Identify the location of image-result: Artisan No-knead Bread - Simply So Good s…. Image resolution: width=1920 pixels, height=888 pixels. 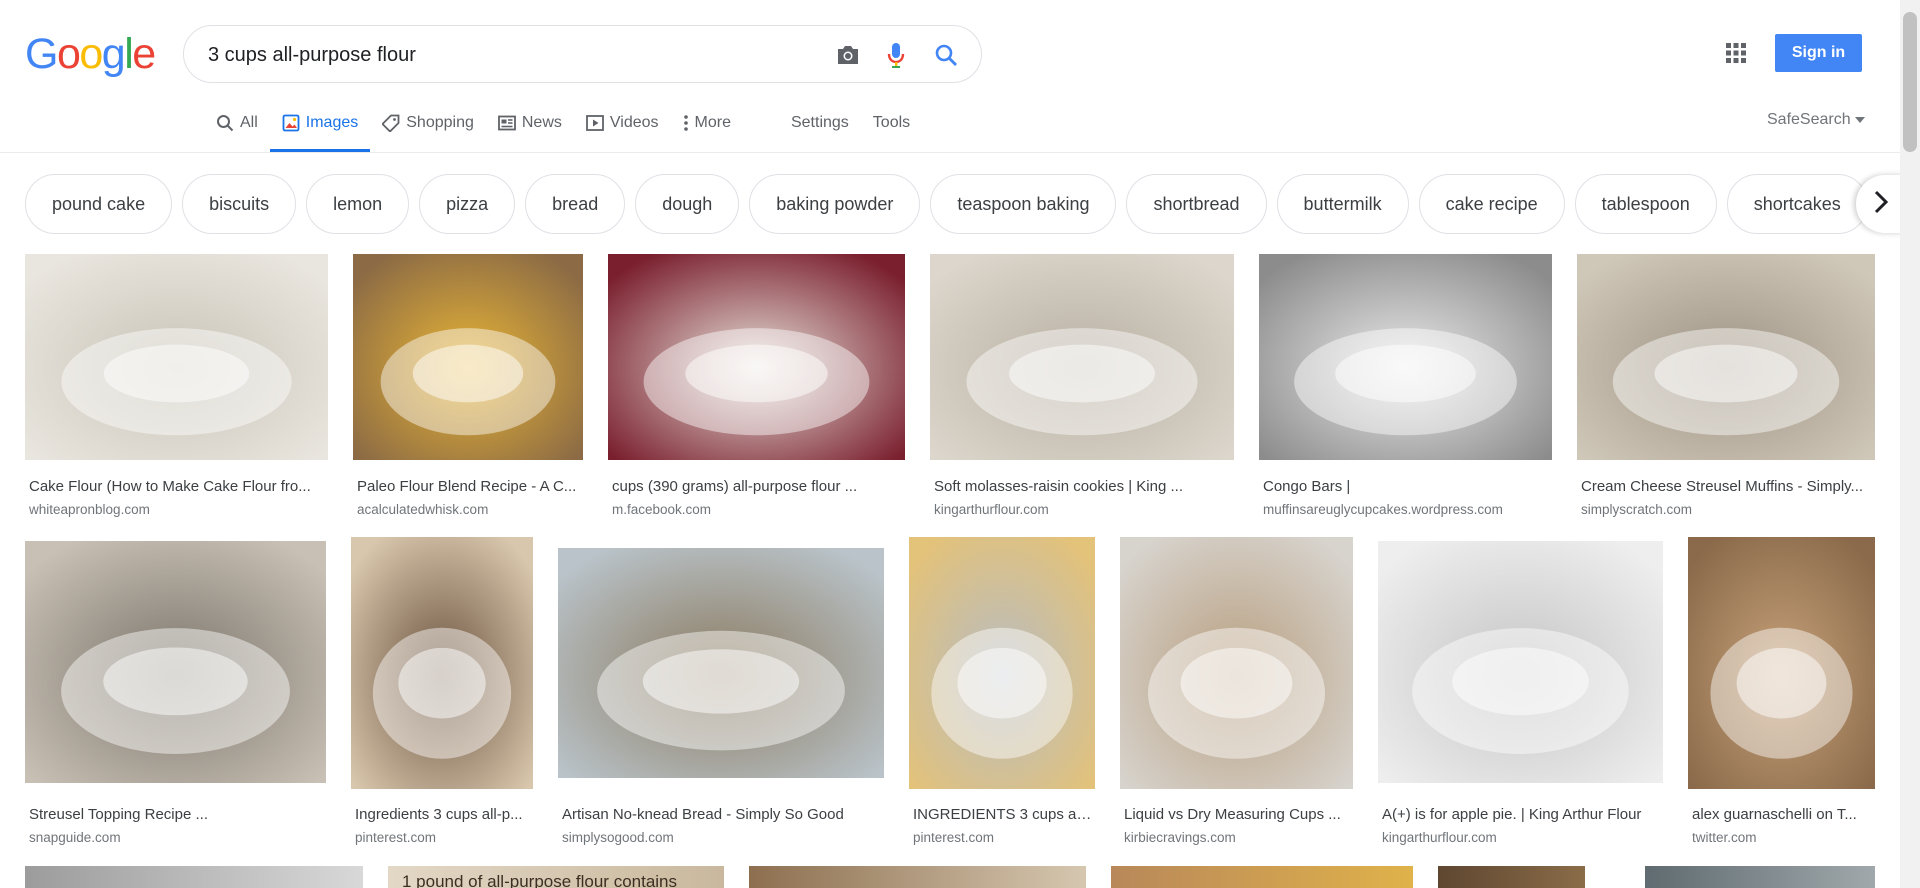
(721, 703).